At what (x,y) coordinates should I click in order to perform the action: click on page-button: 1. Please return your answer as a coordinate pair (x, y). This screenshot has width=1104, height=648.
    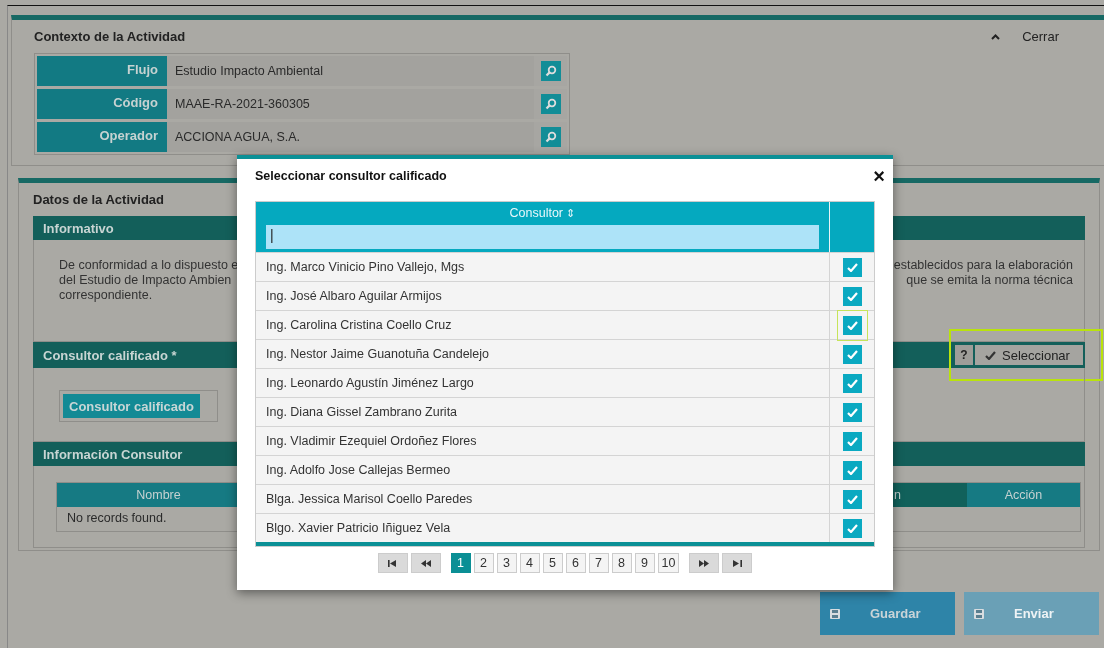
    Looking at the image, I should click on (460, 563).